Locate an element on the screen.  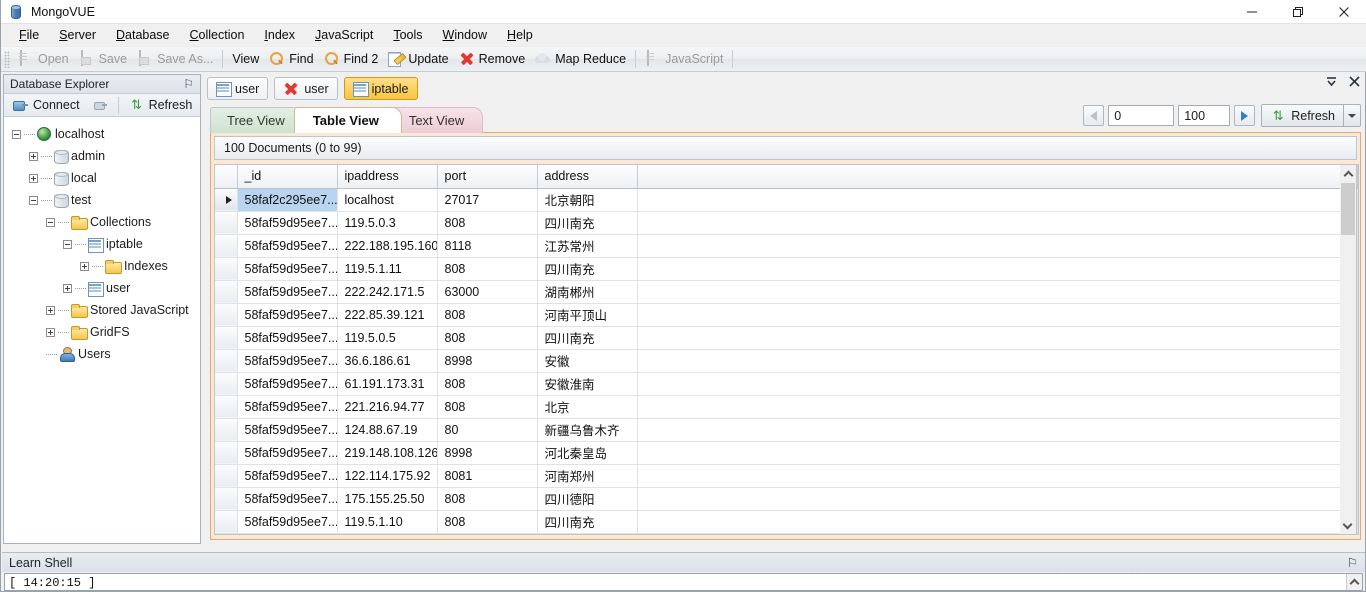
scroll-up-button is located at coordinates (1348, 173).